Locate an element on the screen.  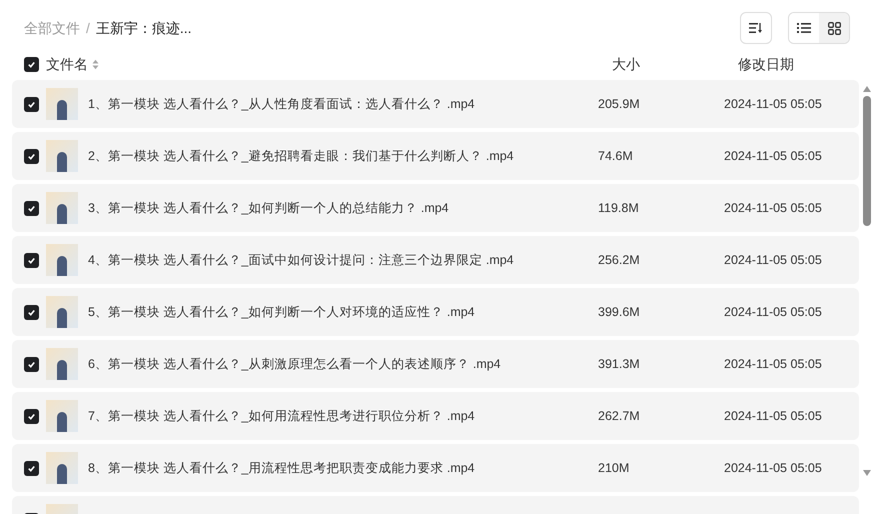
file-row: 1、第一模块 选人看什么？_从人性角度看面试：选人看什么？ .mp4 205.9M 2024-11-05 05:05 is located at coordinates (435, 104).